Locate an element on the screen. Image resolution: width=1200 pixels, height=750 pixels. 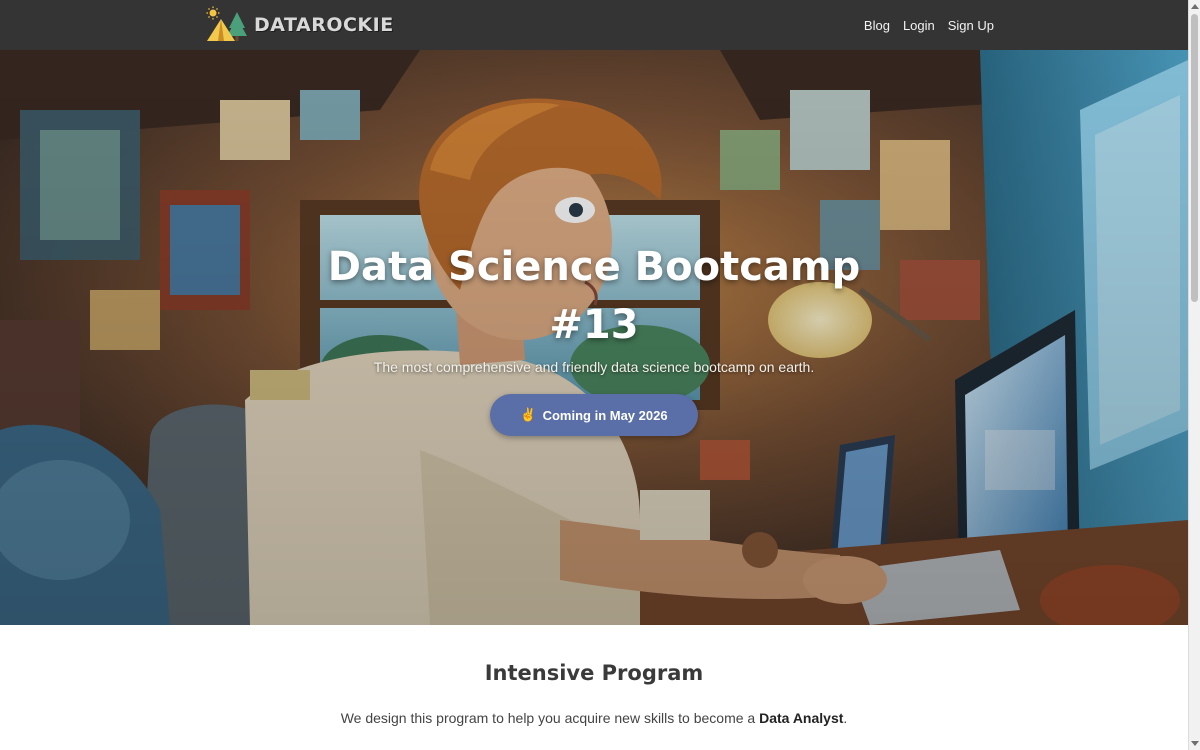
scroll-thumb is located at coordinates (1194, 158).